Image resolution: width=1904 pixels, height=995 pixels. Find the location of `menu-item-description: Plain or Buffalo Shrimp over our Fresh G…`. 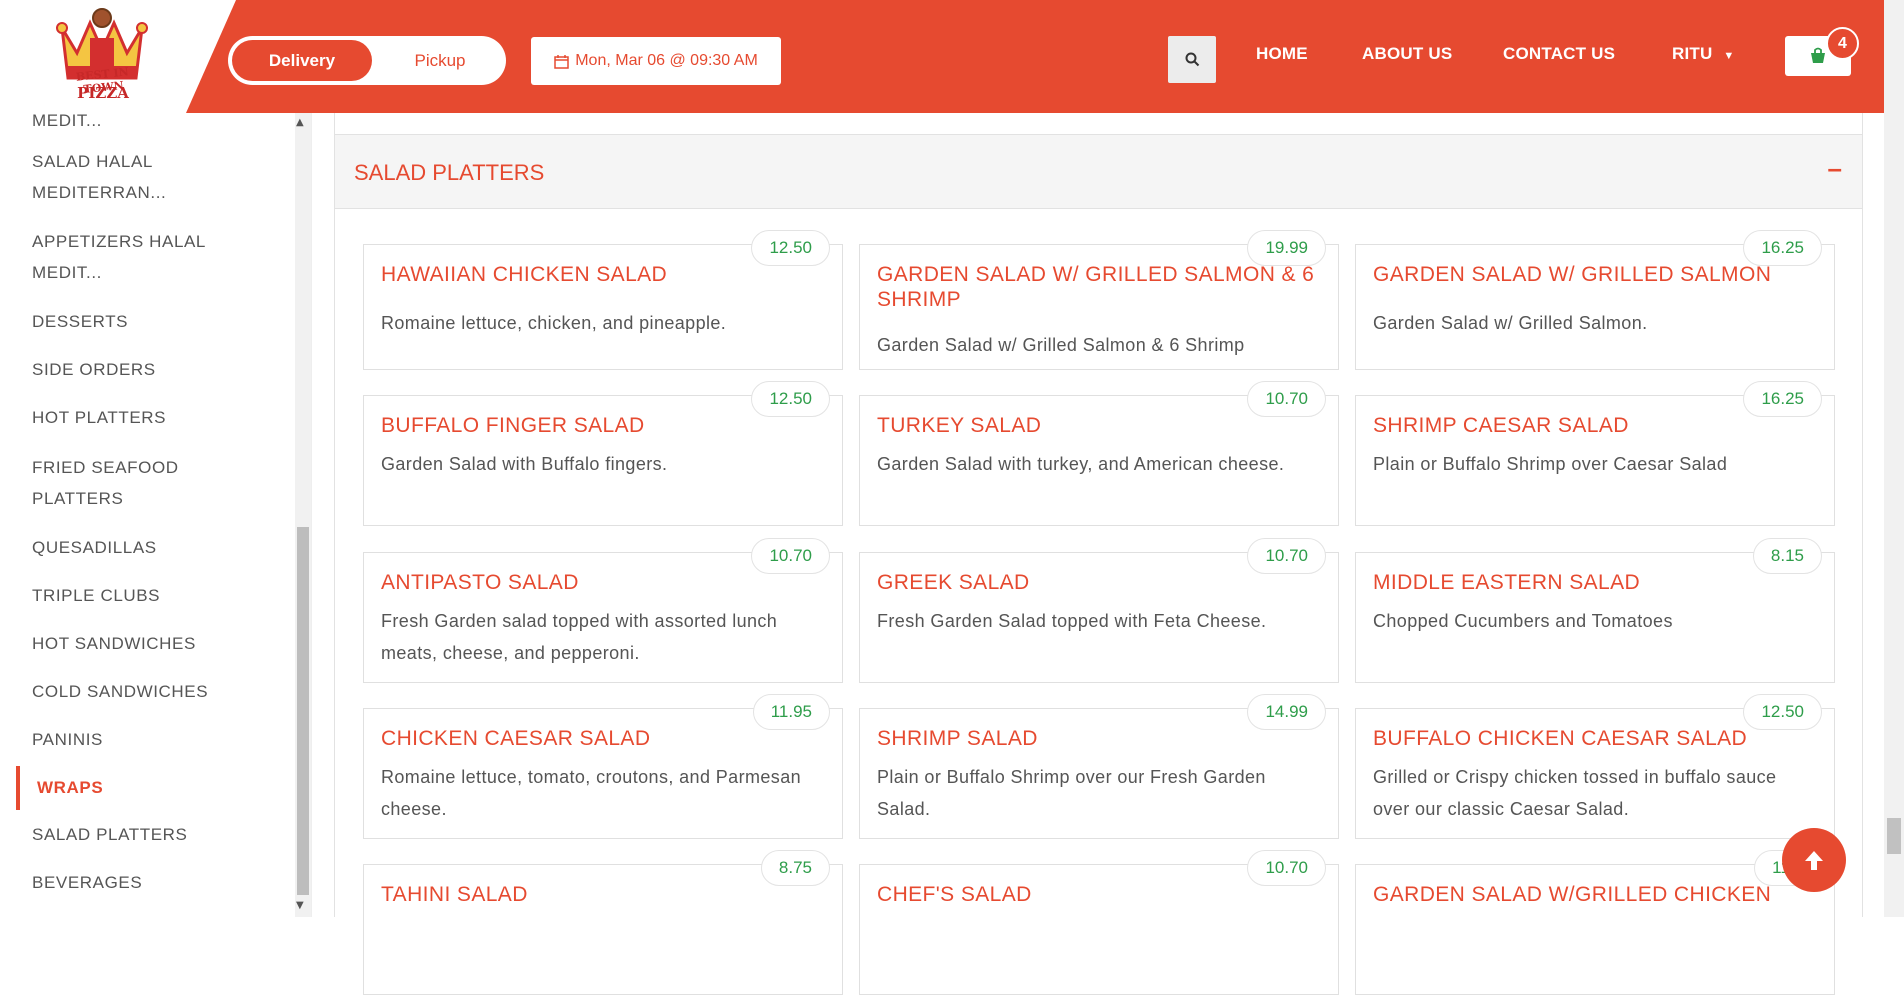

menu-item-description: Plain or Buffalo Shrimp over our Fresh G… is located at coordinates (1071, 793).